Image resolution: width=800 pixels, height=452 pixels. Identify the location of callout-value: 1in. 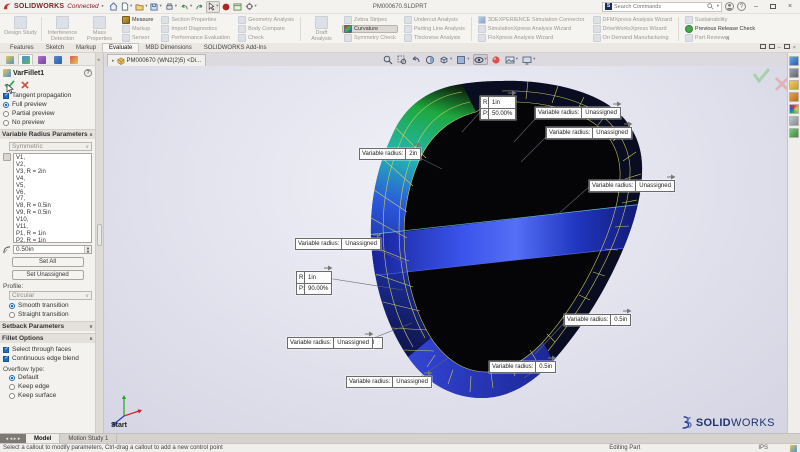
(496, 102).